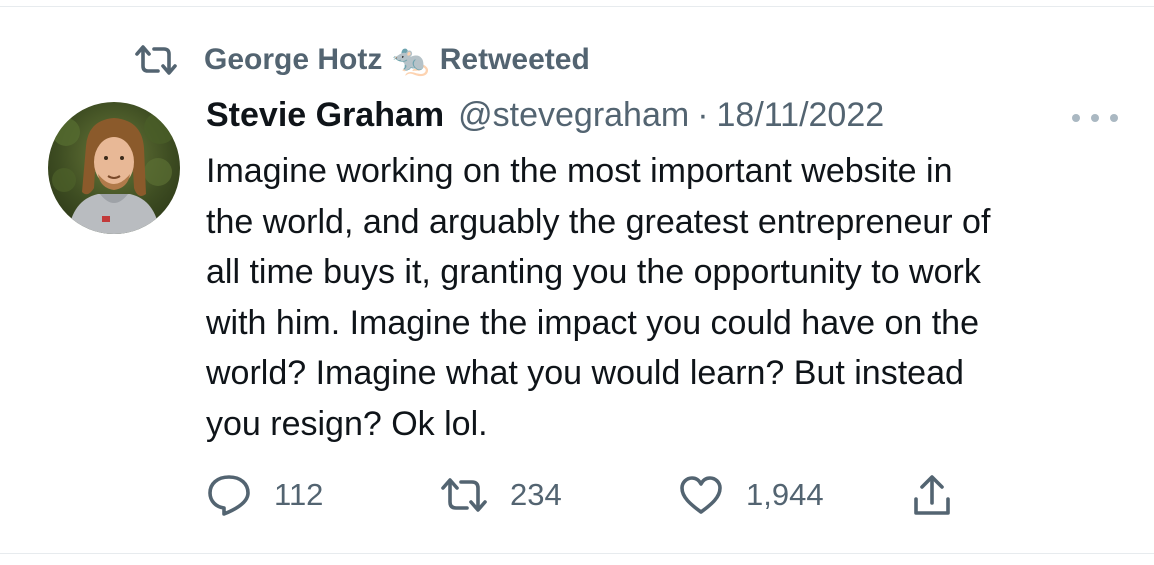 This screenshot has width=1154, height=565. What do you see at coordinates (325, 115) in the screenshot?
I see `author-display-name: Stevie Graham` at bounding box center [325, 115].